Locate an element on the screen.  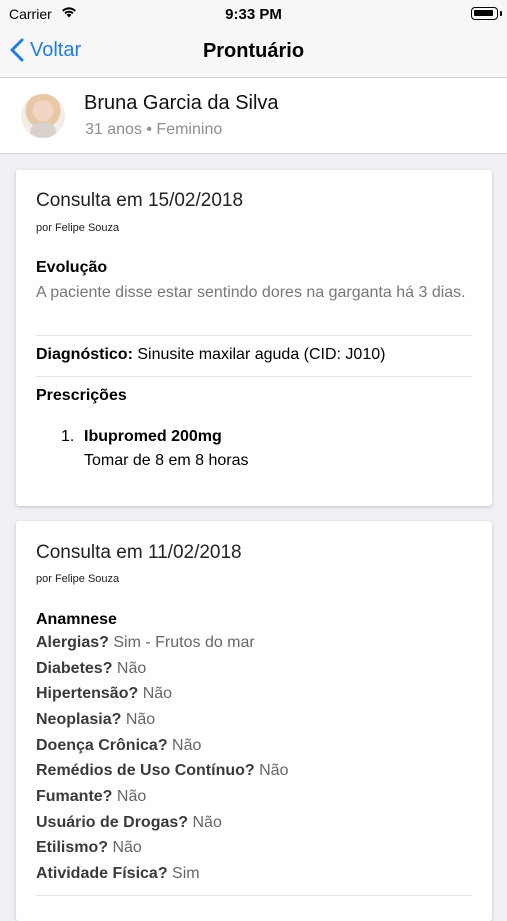
anamnesis-question: Alergias? is located at coordinates (72, 642).